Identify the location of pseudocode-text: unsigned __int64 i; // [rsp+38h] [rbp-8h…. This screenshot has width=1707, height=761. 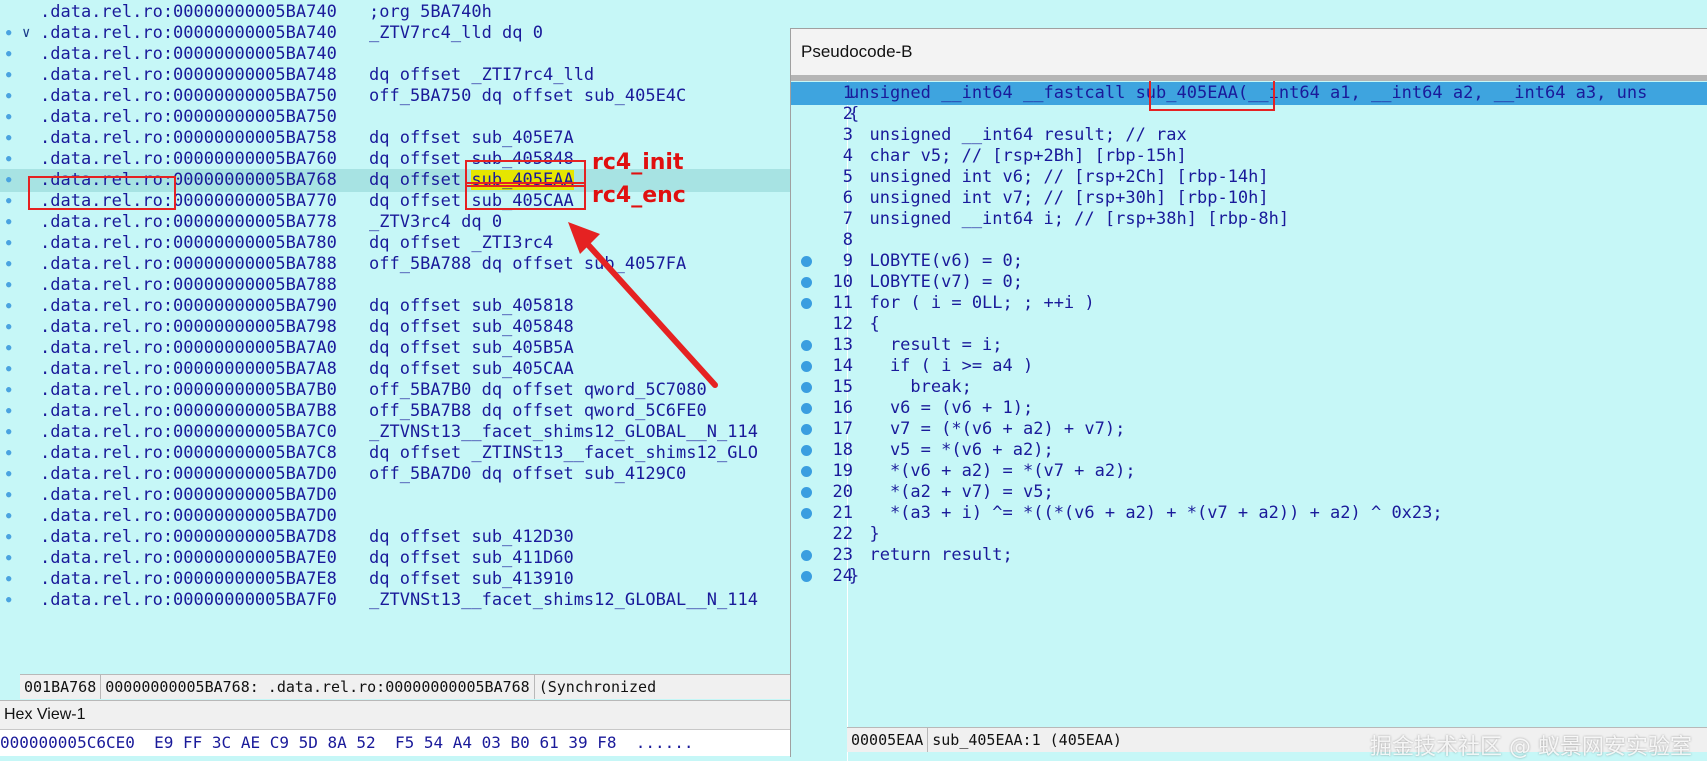
(1069, 219).